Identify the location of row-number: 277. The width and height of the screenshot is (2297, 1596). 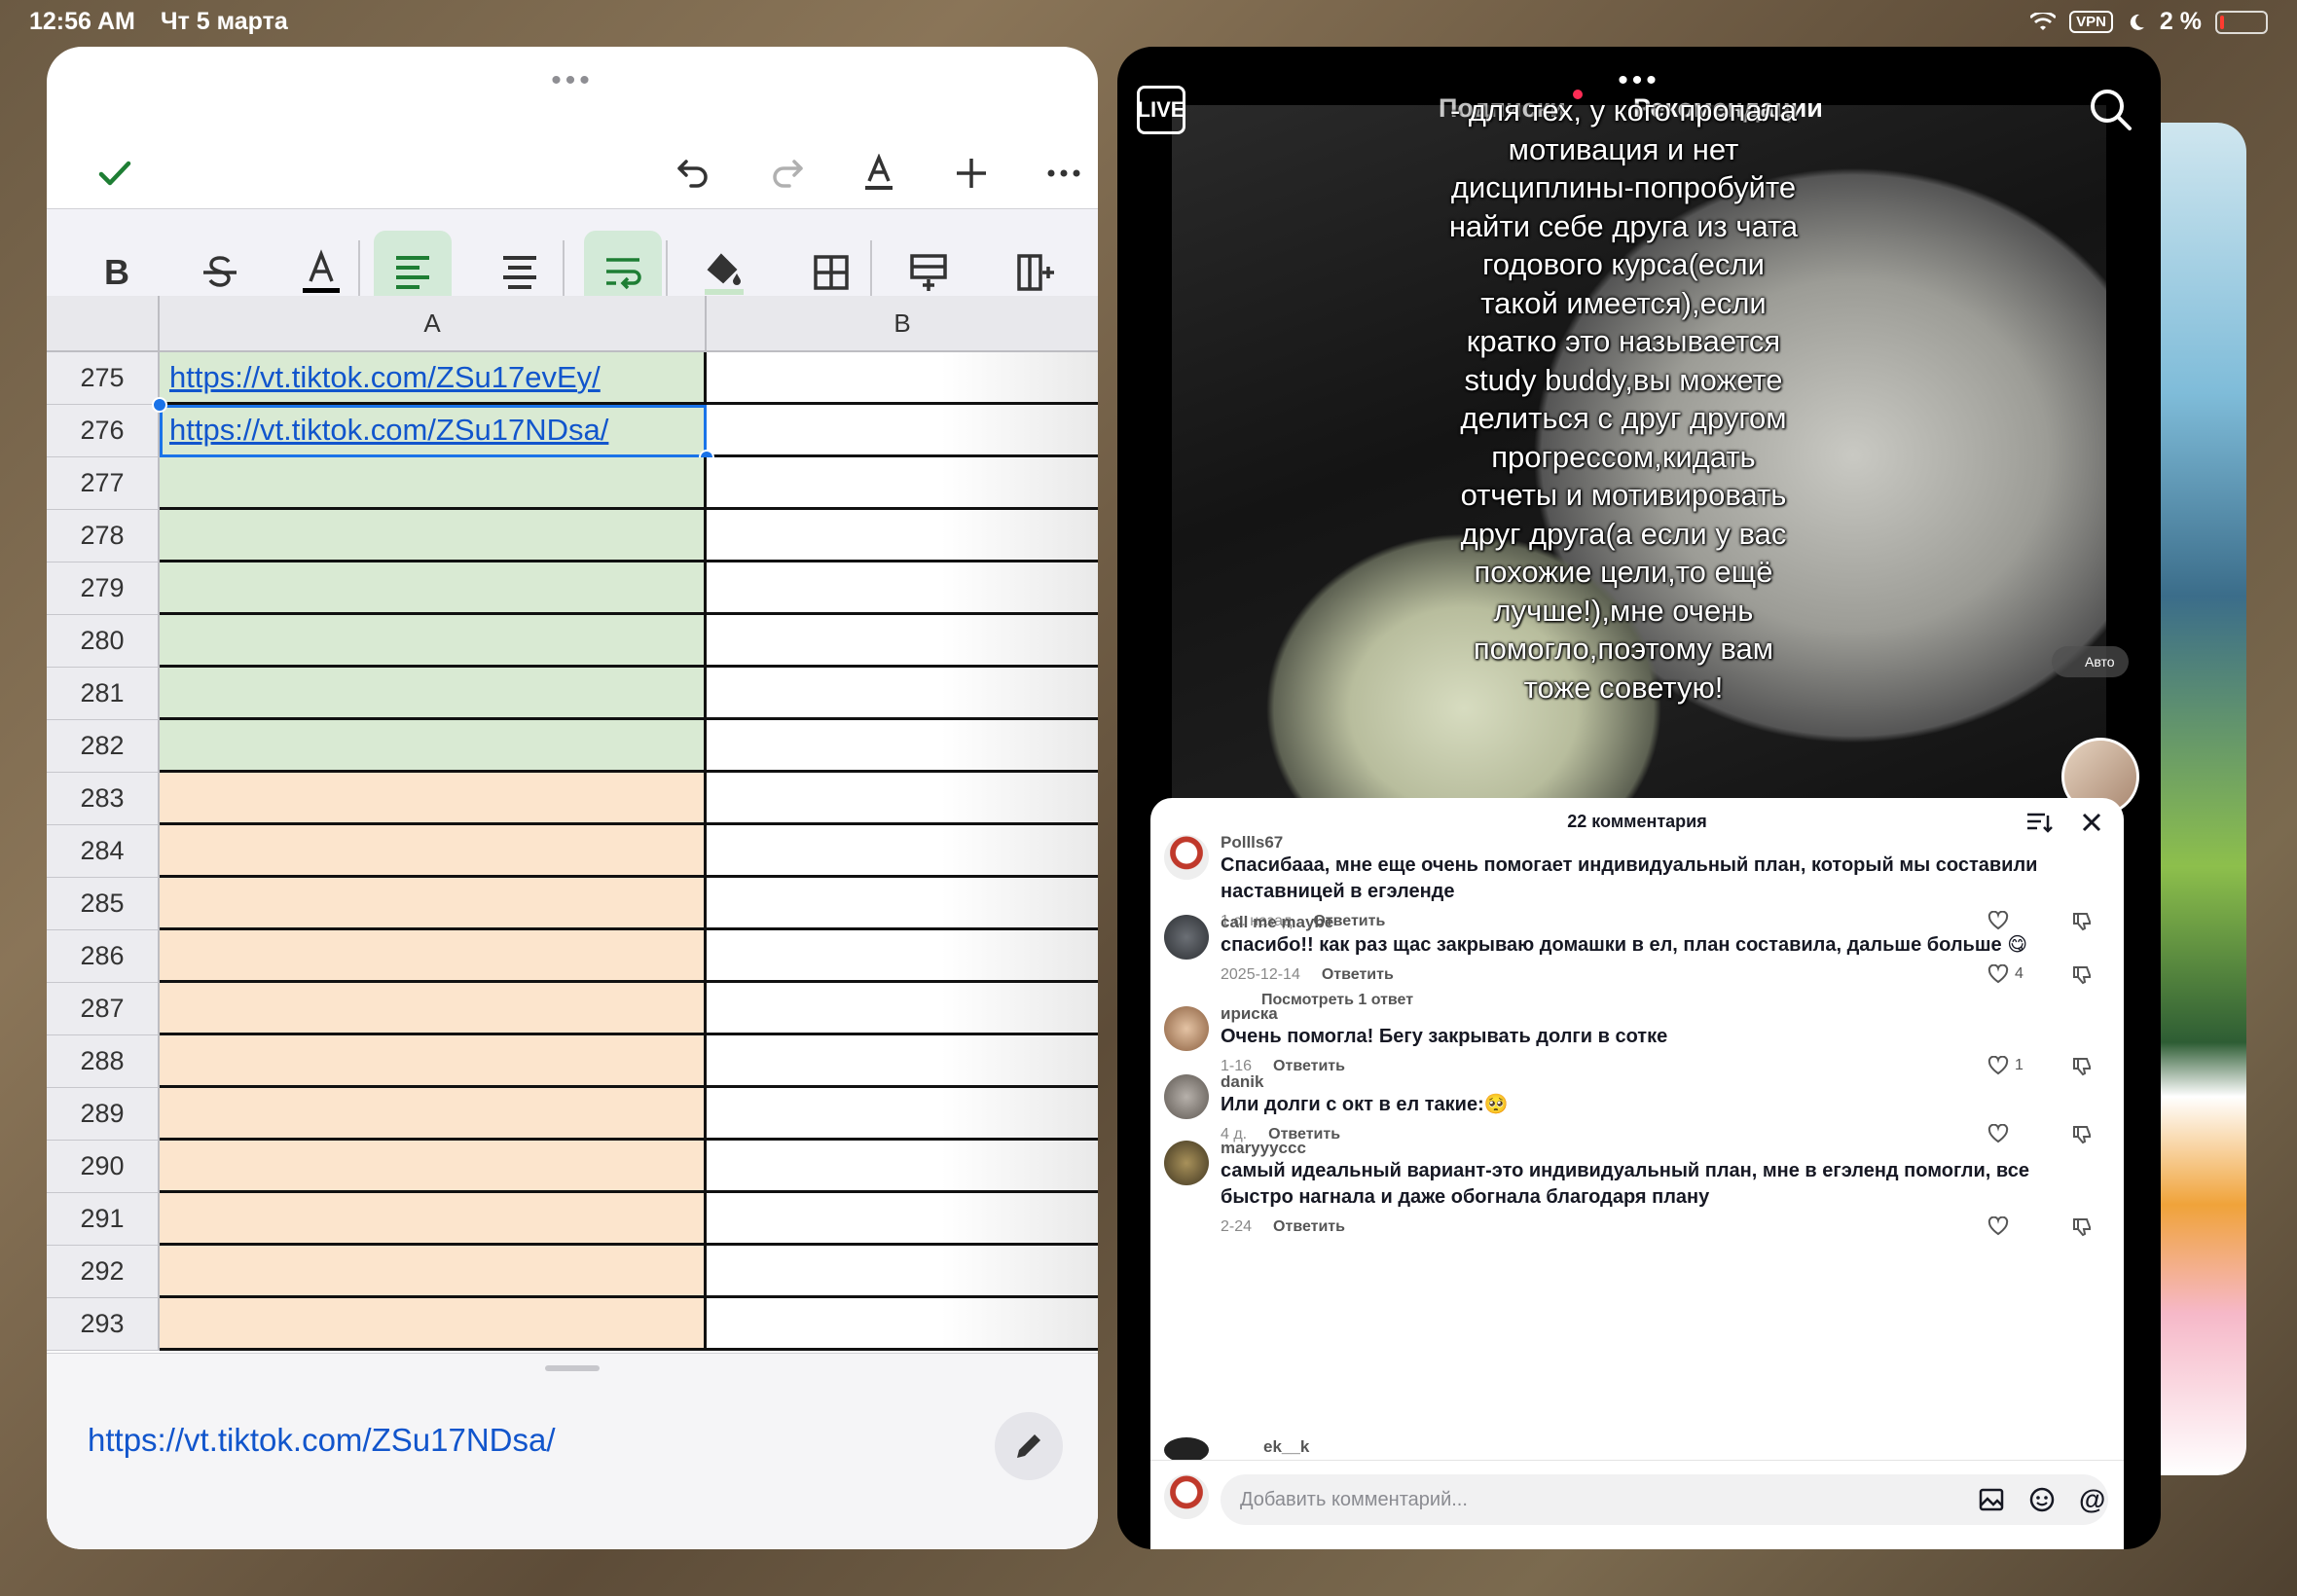
(103, 483).